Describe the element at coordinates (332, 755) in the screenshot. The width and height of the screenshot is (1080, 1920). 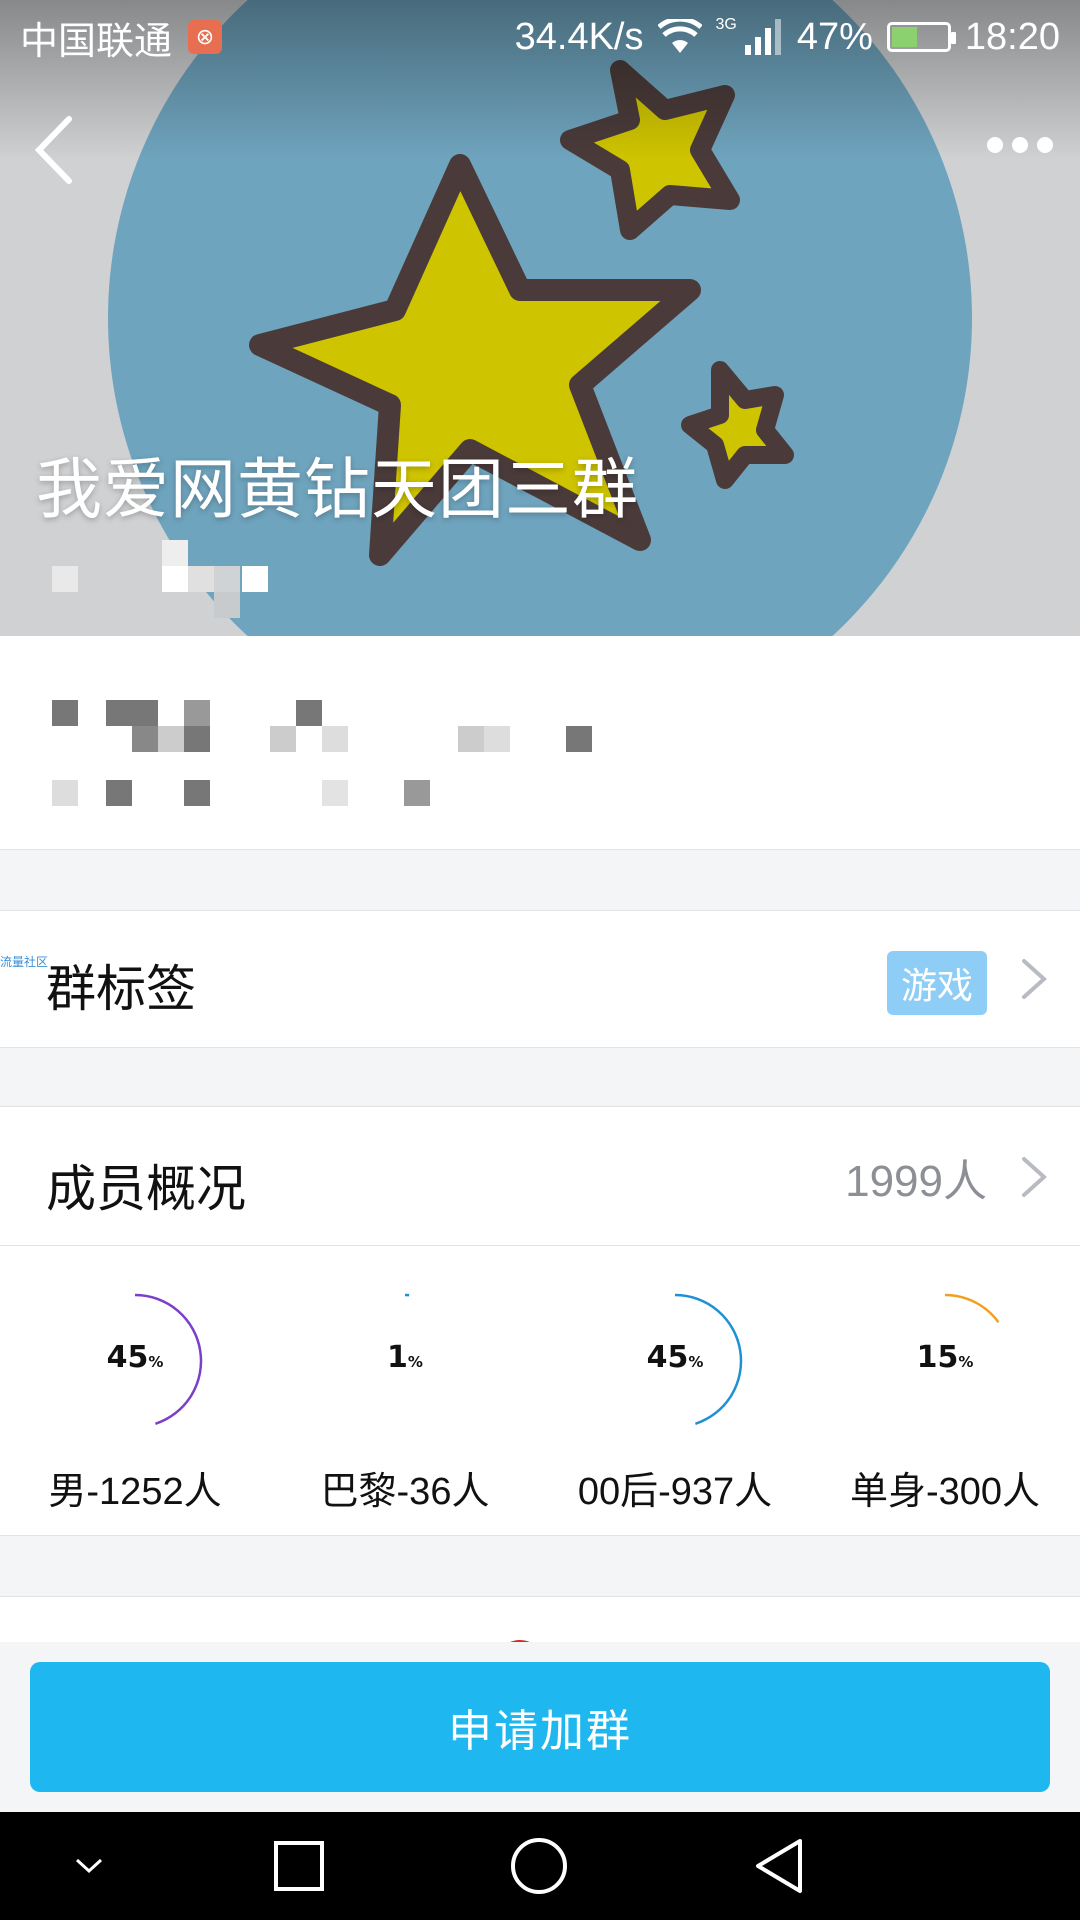
I see `redacted-description` at that location.